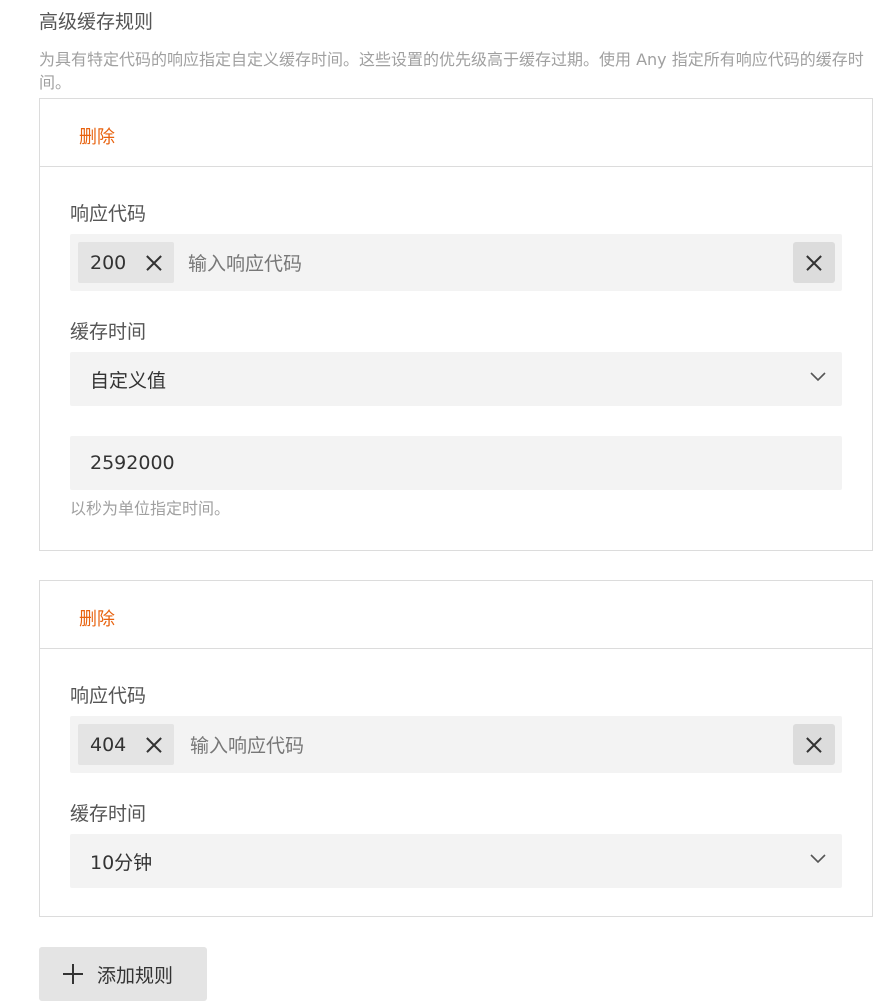  What do you see at coordinates (135, 975) in the screenshot?
I see `add-rule-label: 添加规则` at bounding box center [135, 975].